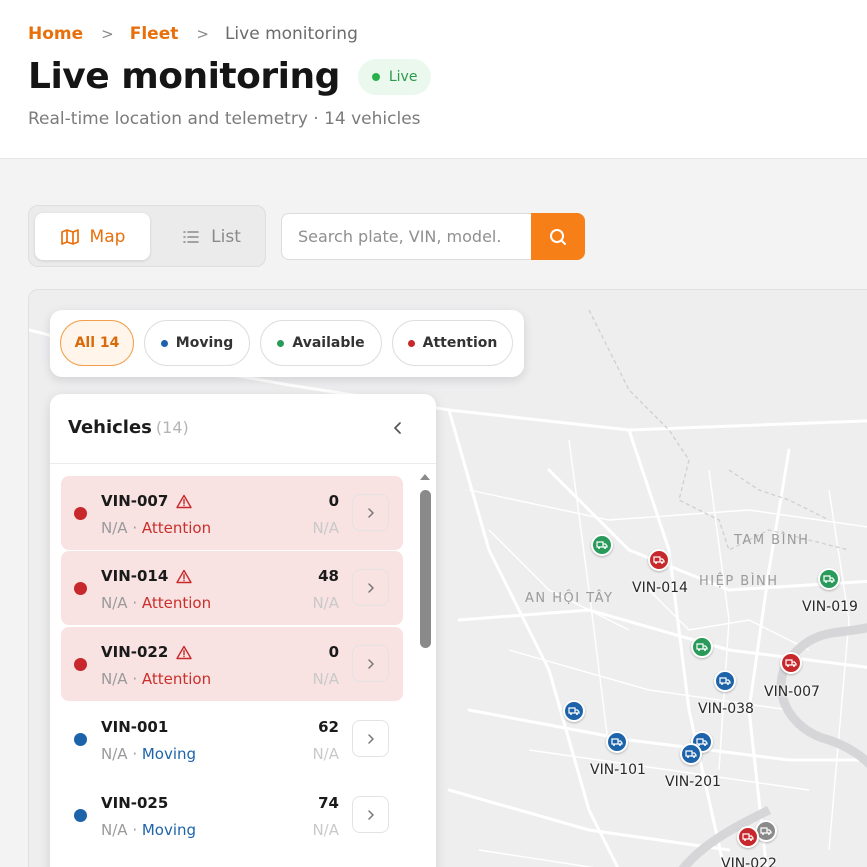 This screenshot has width=867, height=867. I want to click on filter-chip-label: Attention, so click(460, 343).